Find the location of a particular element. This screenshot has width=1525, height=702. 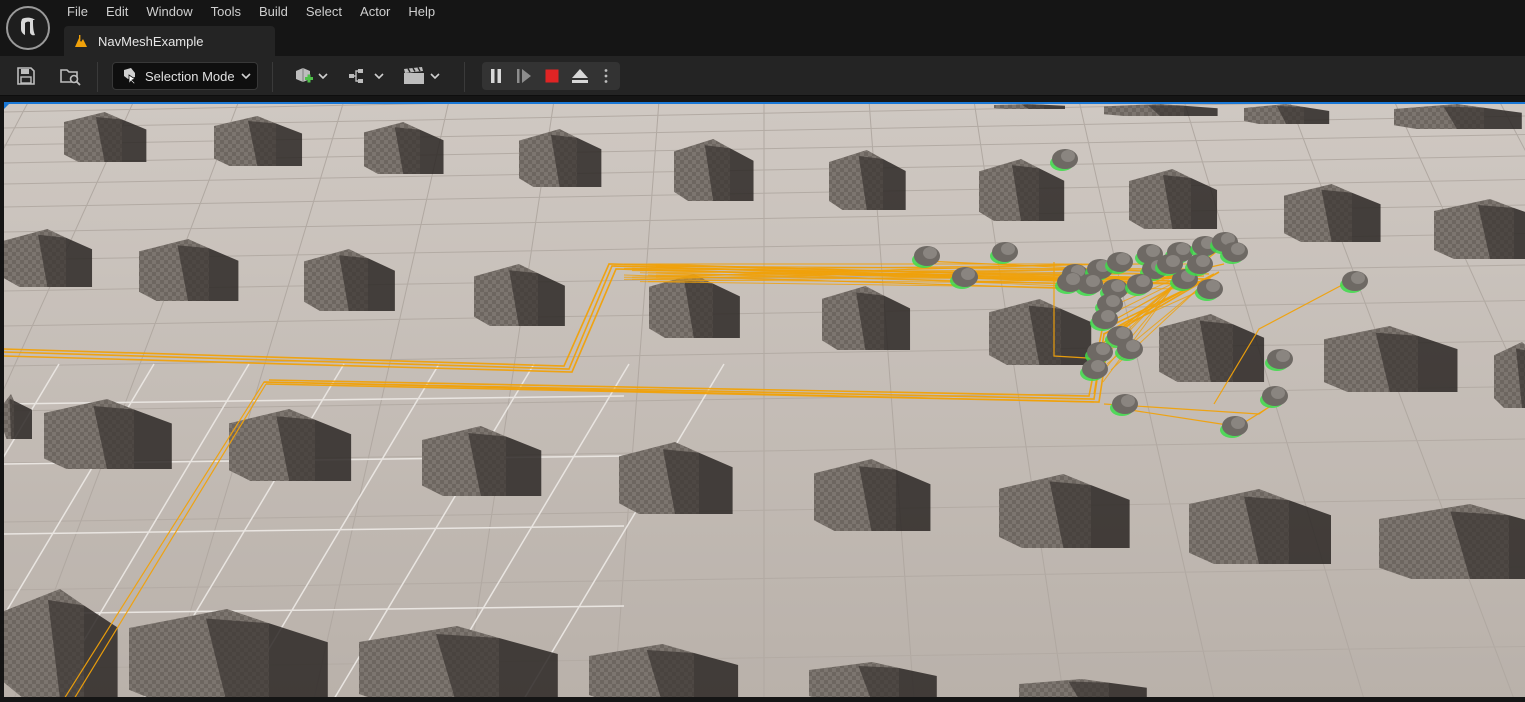

level-map-icon is located at coordinates (81, 41).